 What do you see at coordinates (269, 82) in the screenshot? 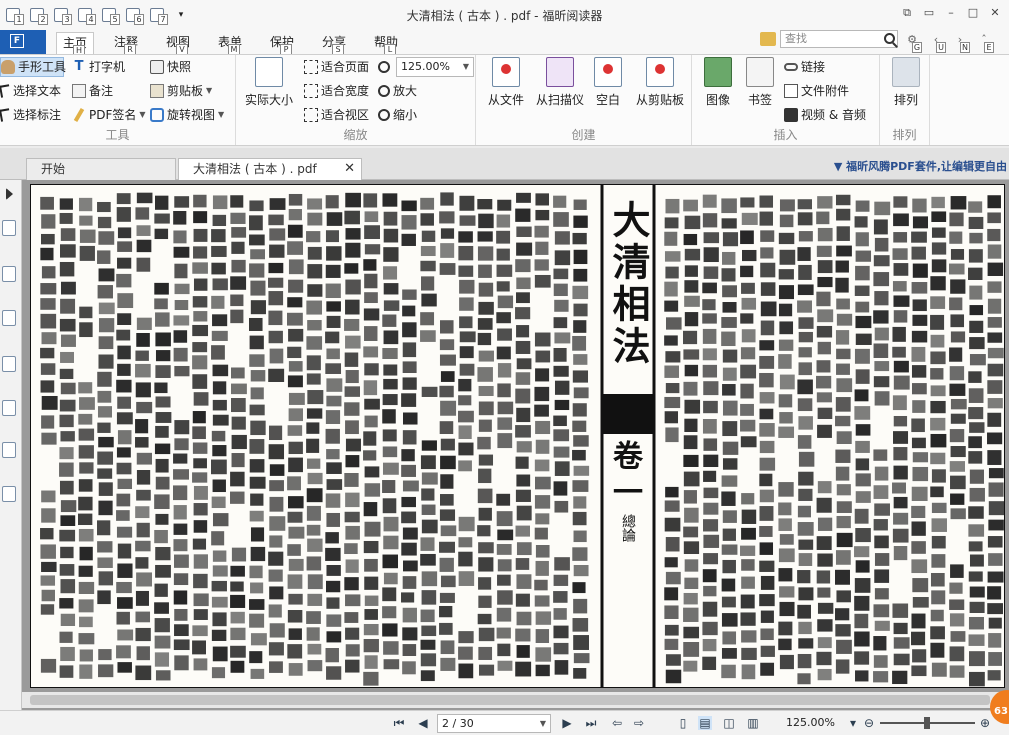
I see `actual-size-button: 实际大小` at bounding box center [269, 82].